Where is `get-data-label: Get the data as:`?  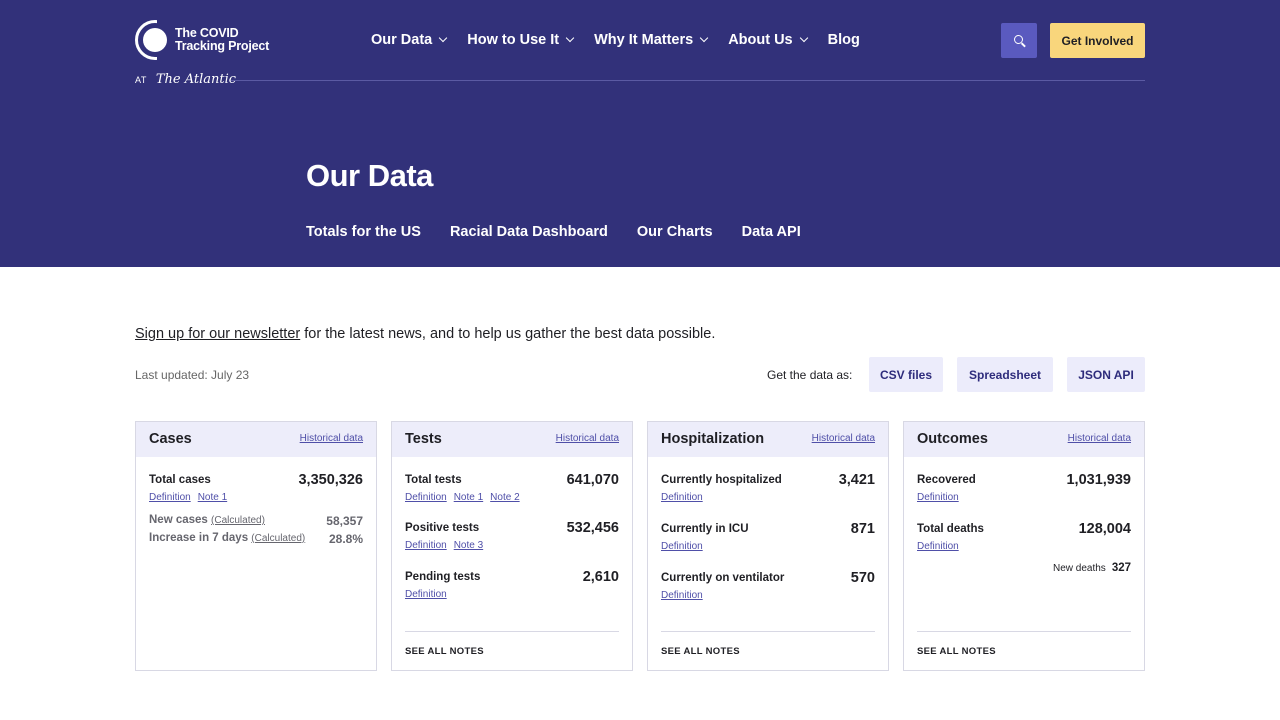
get-data-label: Get the data as: is located at coordinates (810, 375).